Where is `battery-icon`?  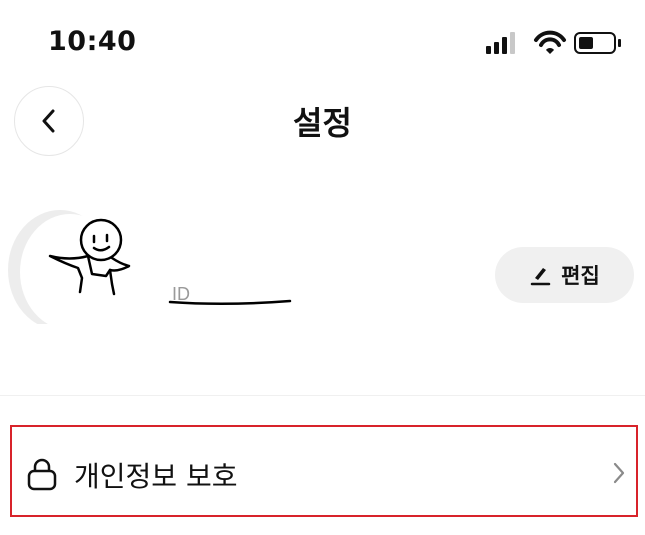
battery-icon is located at coordinates (597, 43).